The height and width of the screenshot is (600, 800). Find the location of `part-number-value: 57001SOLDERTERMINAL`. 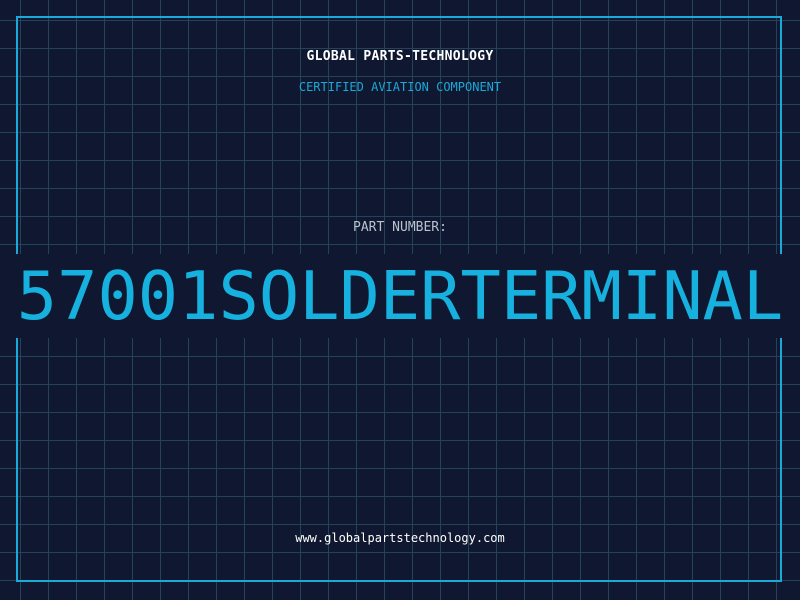

part-number-value: 57001SOLDERTERMINAL is located at coordinates (400, 296).